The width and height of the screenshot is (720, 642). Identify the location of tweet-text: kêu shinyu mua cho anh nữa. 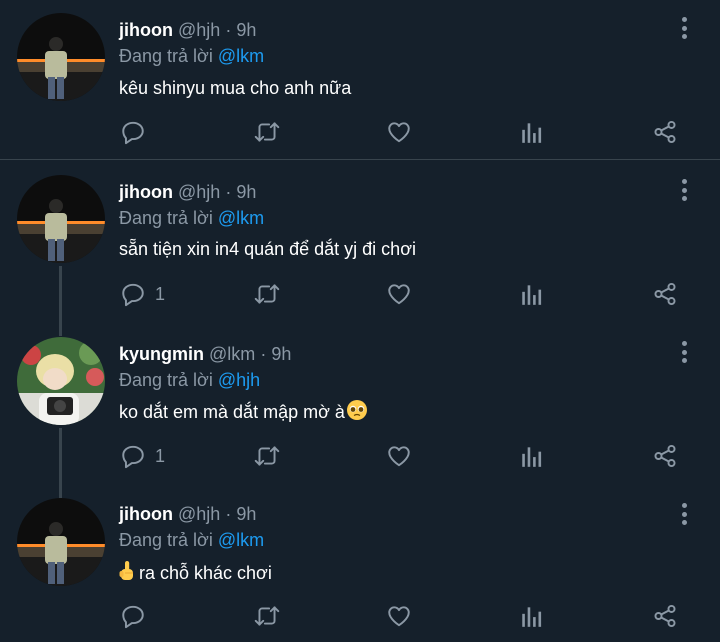
(235, 88).